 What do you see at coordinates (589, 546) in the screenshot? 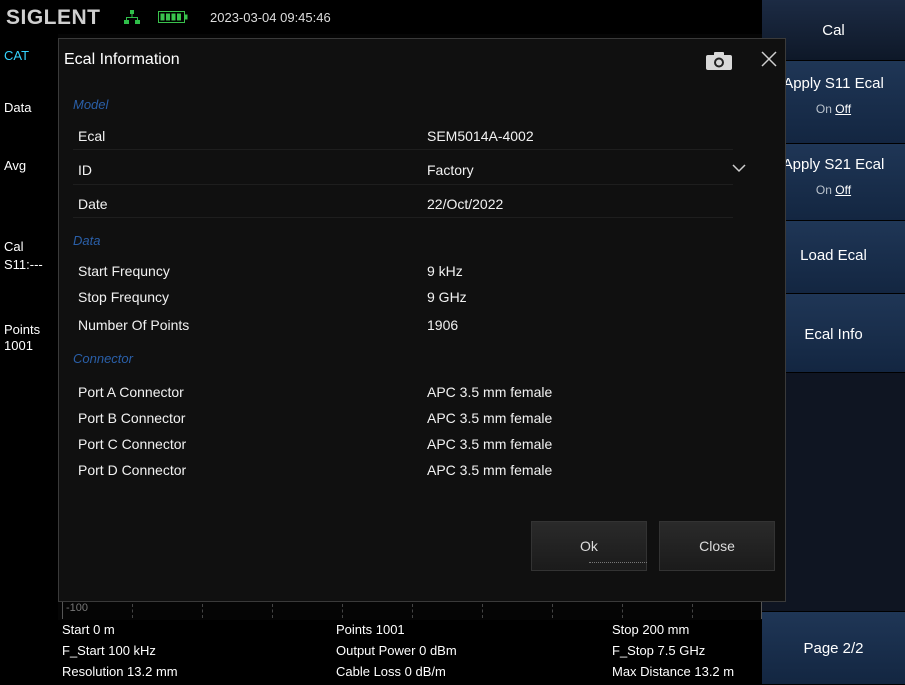
I see `ok-button: Ok` at bounding box center [589, 546].